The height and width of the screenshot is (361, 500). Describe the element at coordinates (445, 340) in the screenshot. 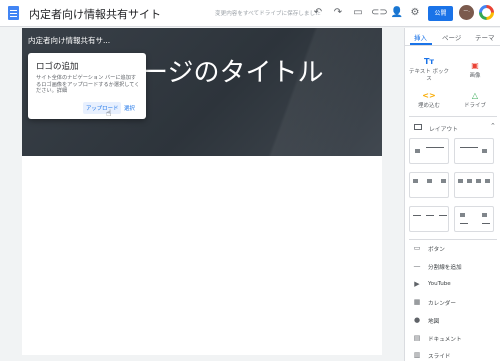

I see `component-label: ドキュメント` at that location.